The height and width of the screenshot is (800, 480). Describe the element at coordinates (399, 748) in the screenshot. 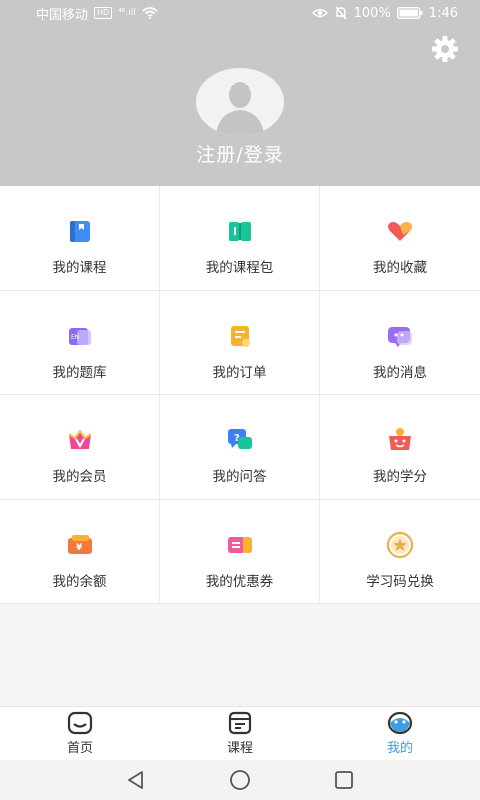

I see `tab-label: 我的` at that location.